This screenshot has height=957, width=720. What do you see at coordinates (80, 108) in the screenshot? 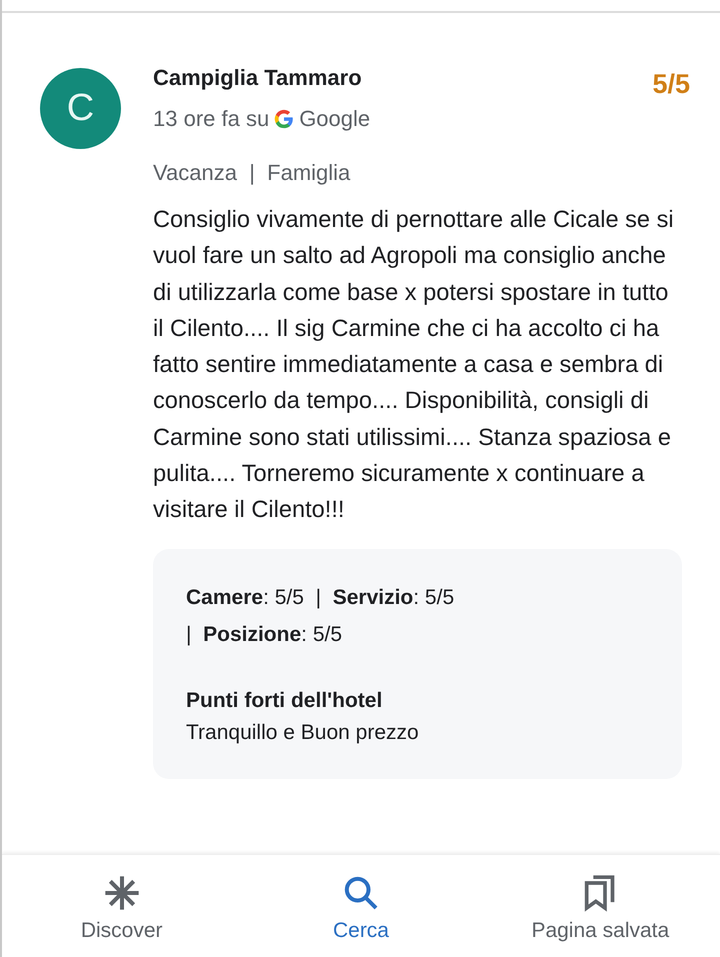
I see `avatar: C` at bounding box center [80, 108].